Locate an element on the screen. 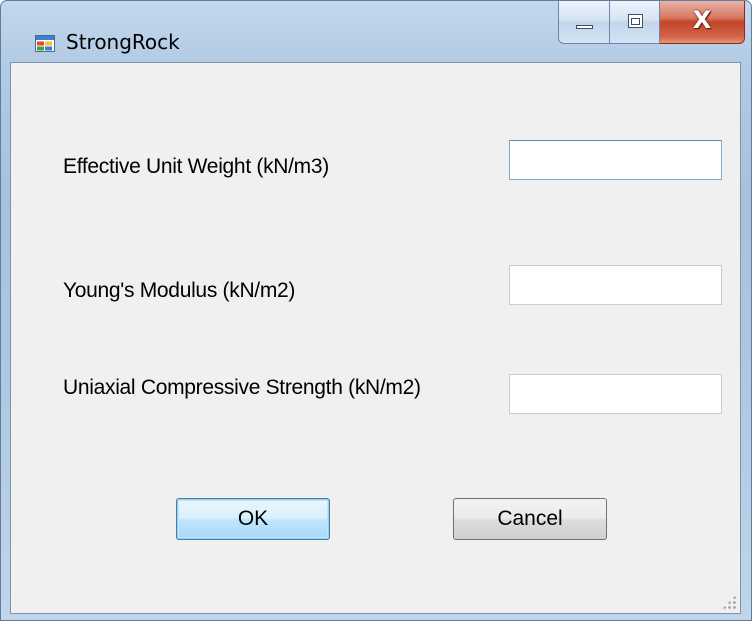  effective-unit-weight-label: Effective Unit Weight (kN/m3) is located at coordinates (196, 166).